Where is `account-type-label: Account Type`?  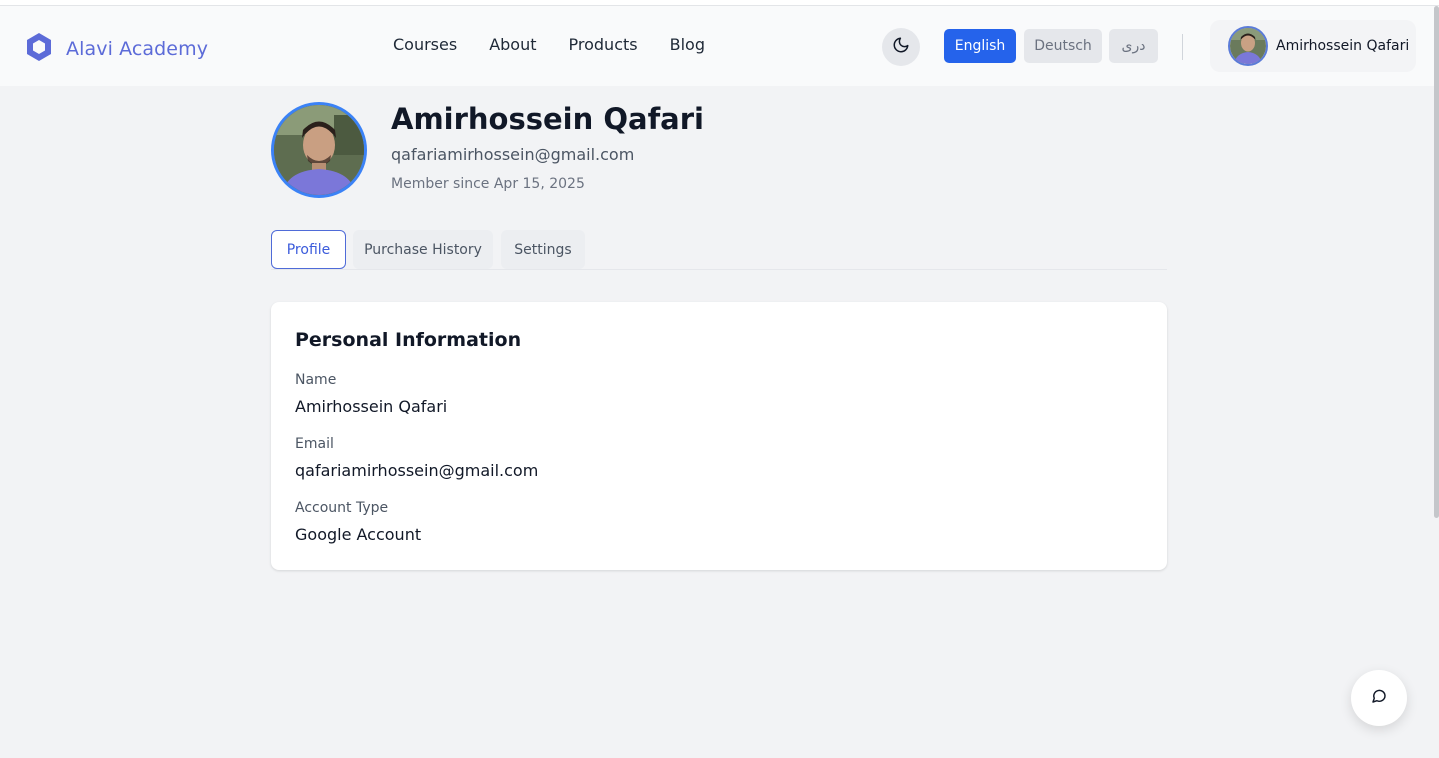 account-type-label: Account Type is located at coordinates (342, 508).